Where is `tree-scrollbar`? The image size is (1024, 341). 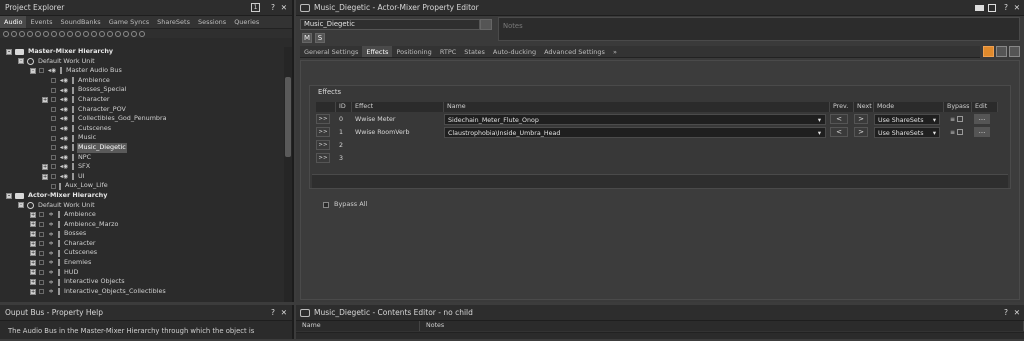 tree-scrollbar is located at coordinates (288, 174).